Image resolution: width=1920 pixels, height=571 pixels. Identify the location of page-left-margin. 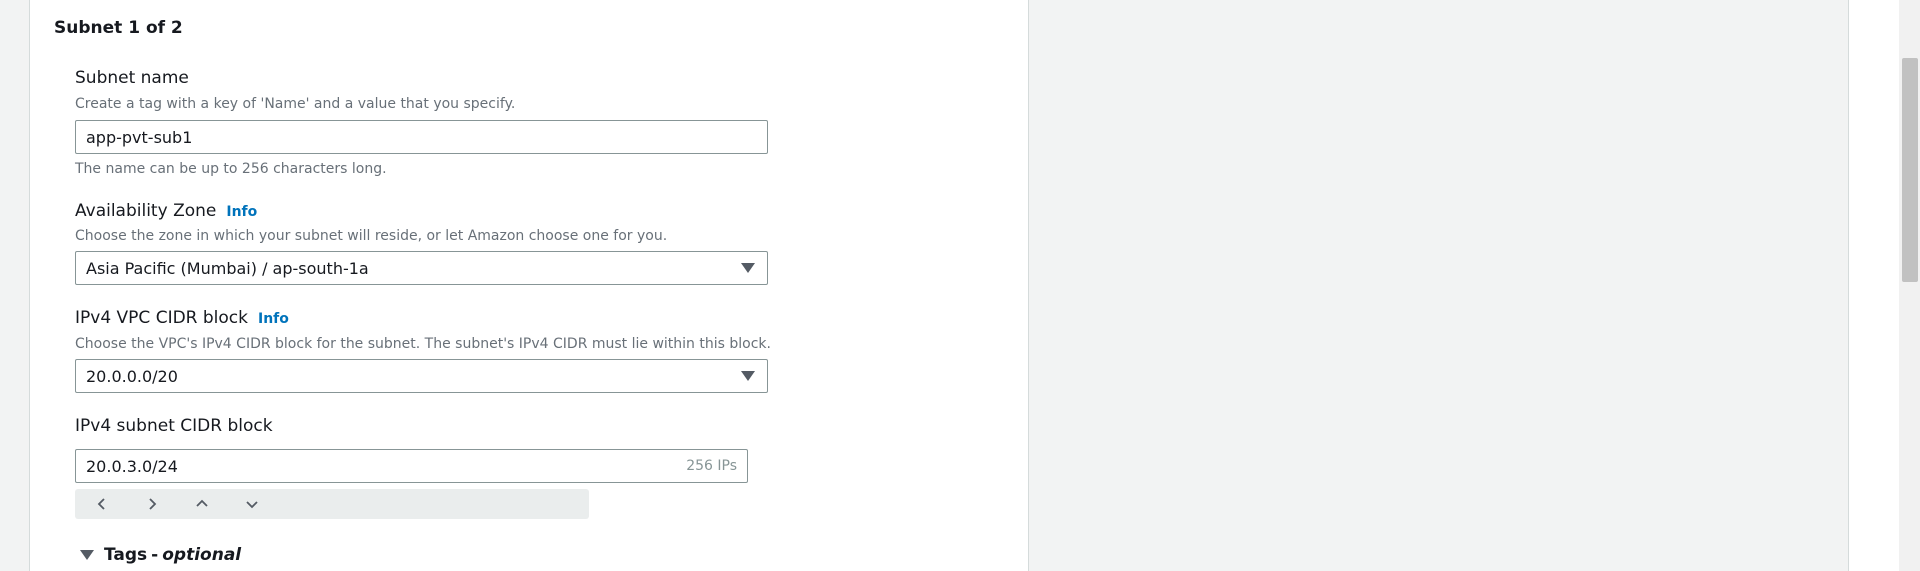
(14, 285).